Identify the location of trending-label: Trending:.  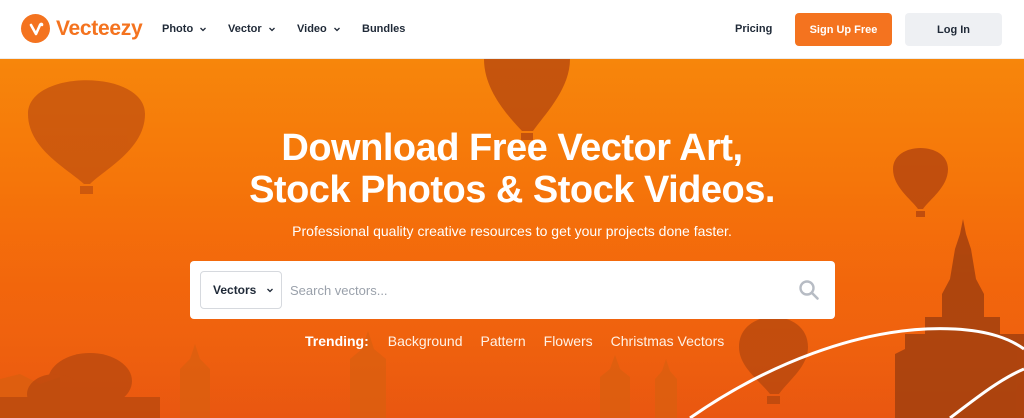
(337, 341).